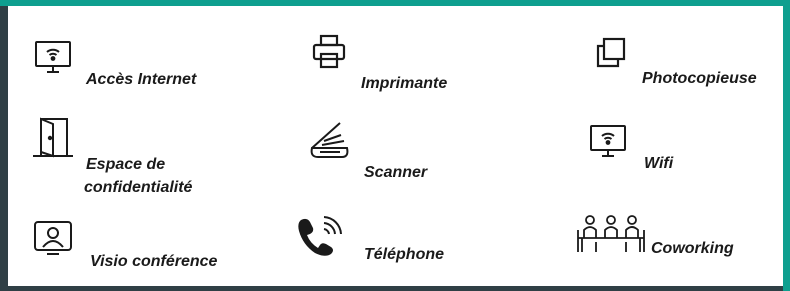  What do you see at coordinates (53, 137) in the screenshot?
I see `door-icon` at bounding box center [53, 137].